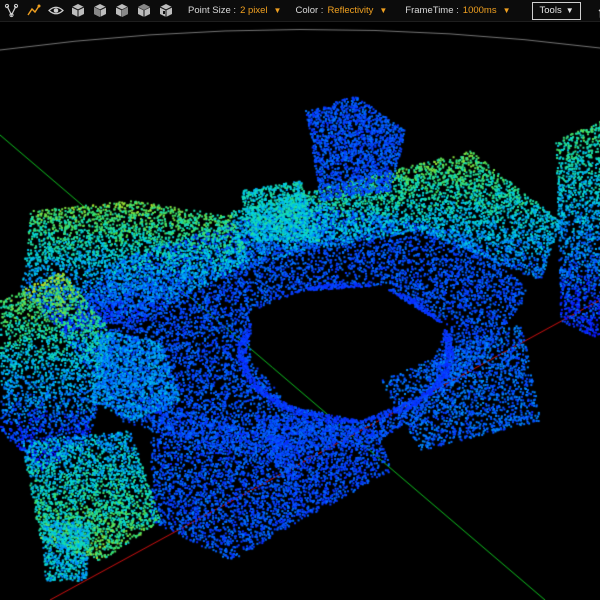  I want to click on tools-menu-button: Tools ▼, so click(556, 10).